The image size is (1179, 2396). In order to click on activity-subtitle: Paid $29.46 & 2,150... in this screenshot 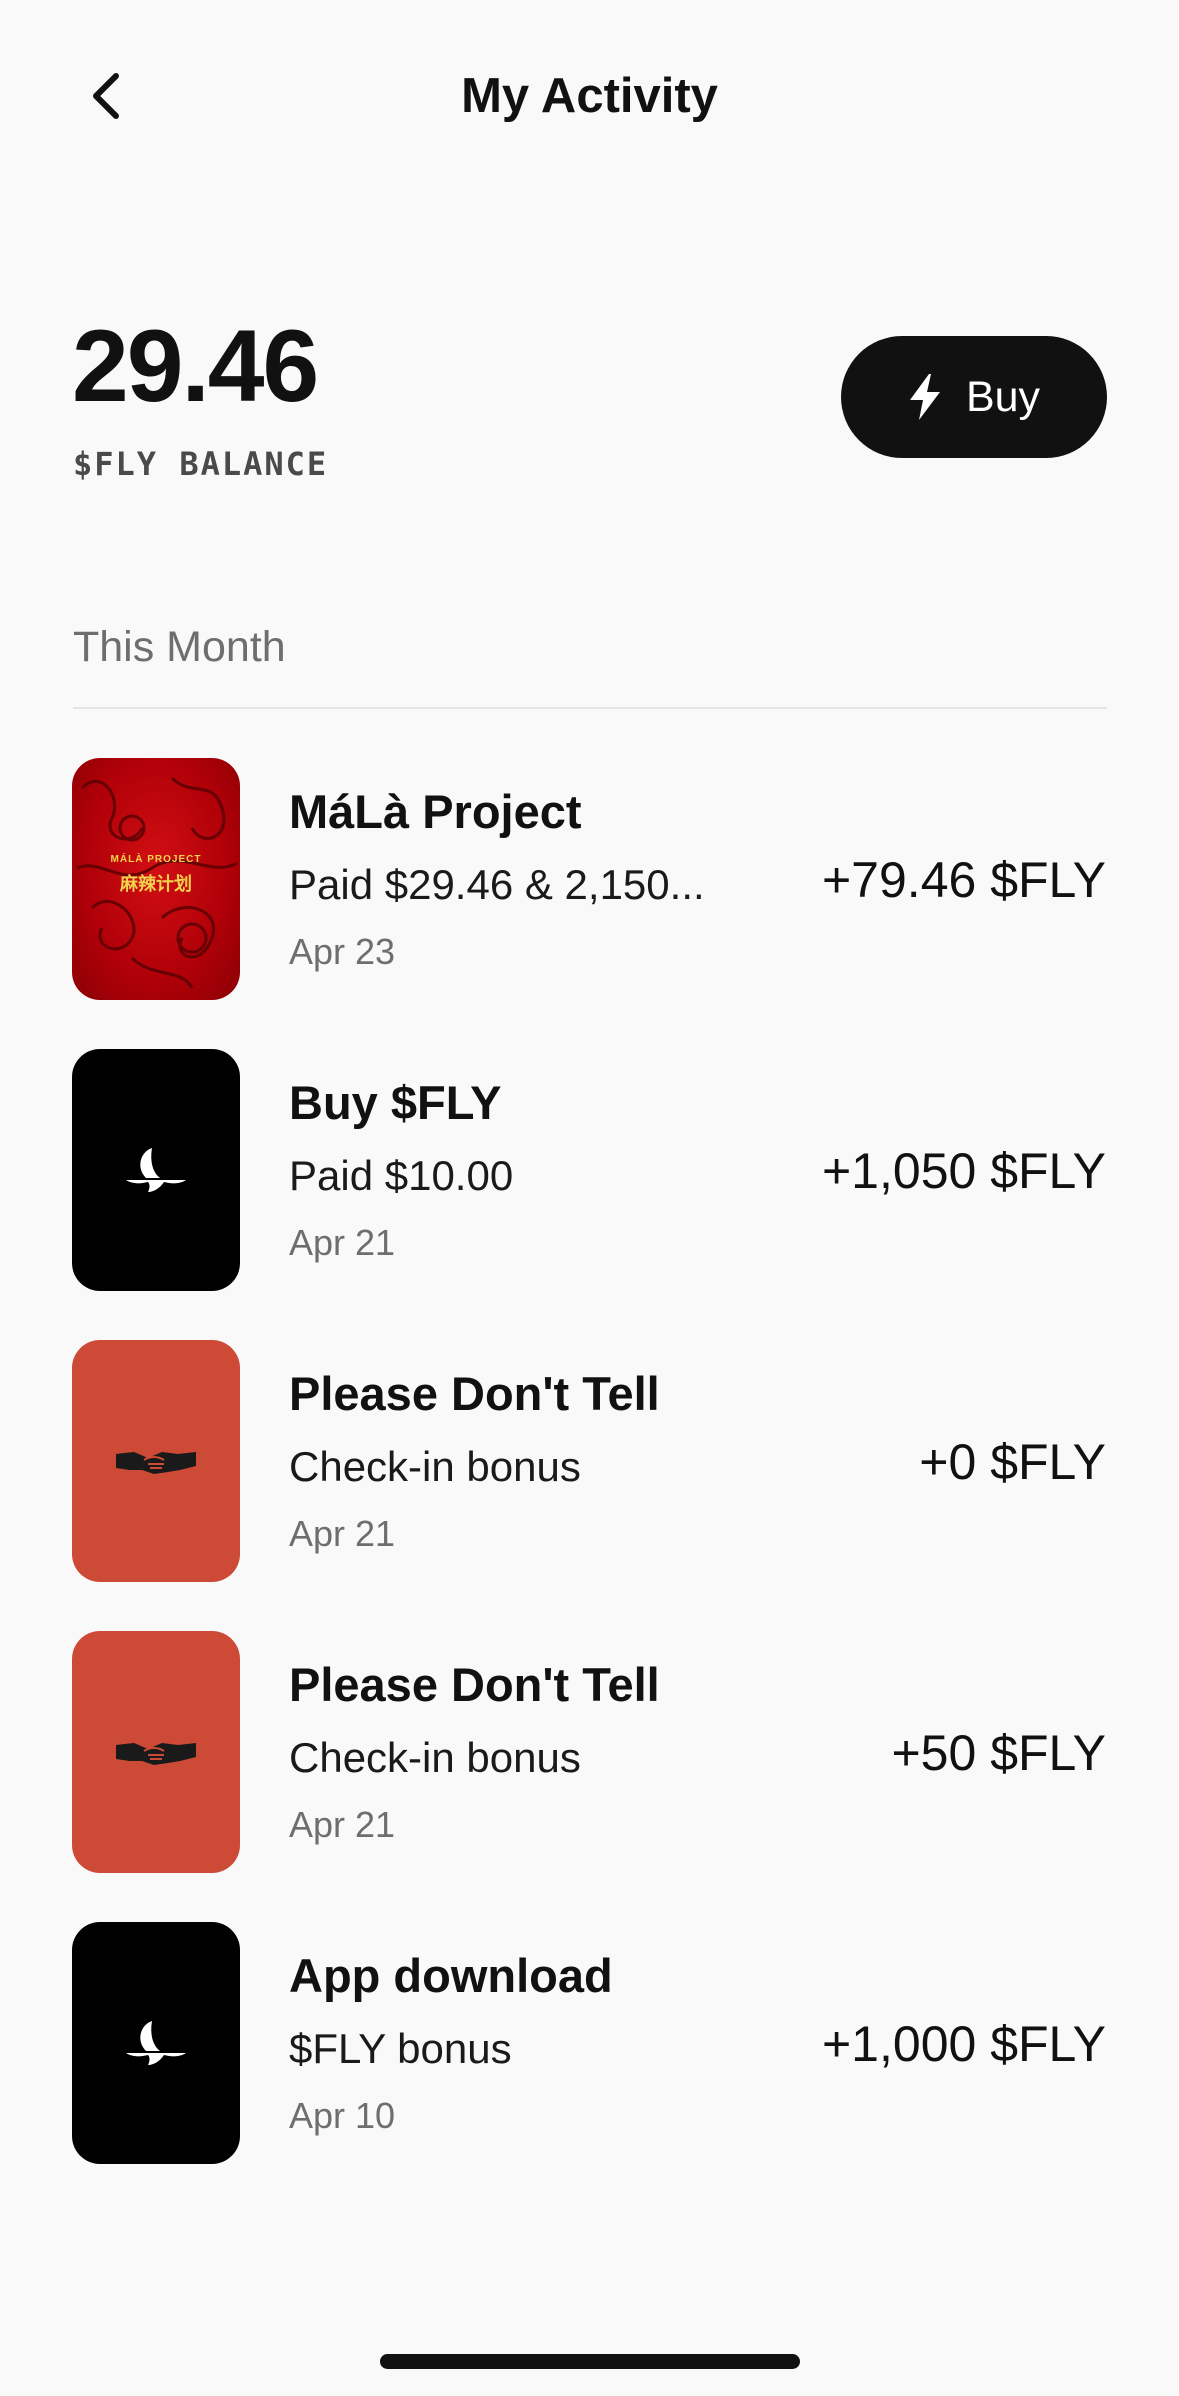, I will do `click(497, 884)`.